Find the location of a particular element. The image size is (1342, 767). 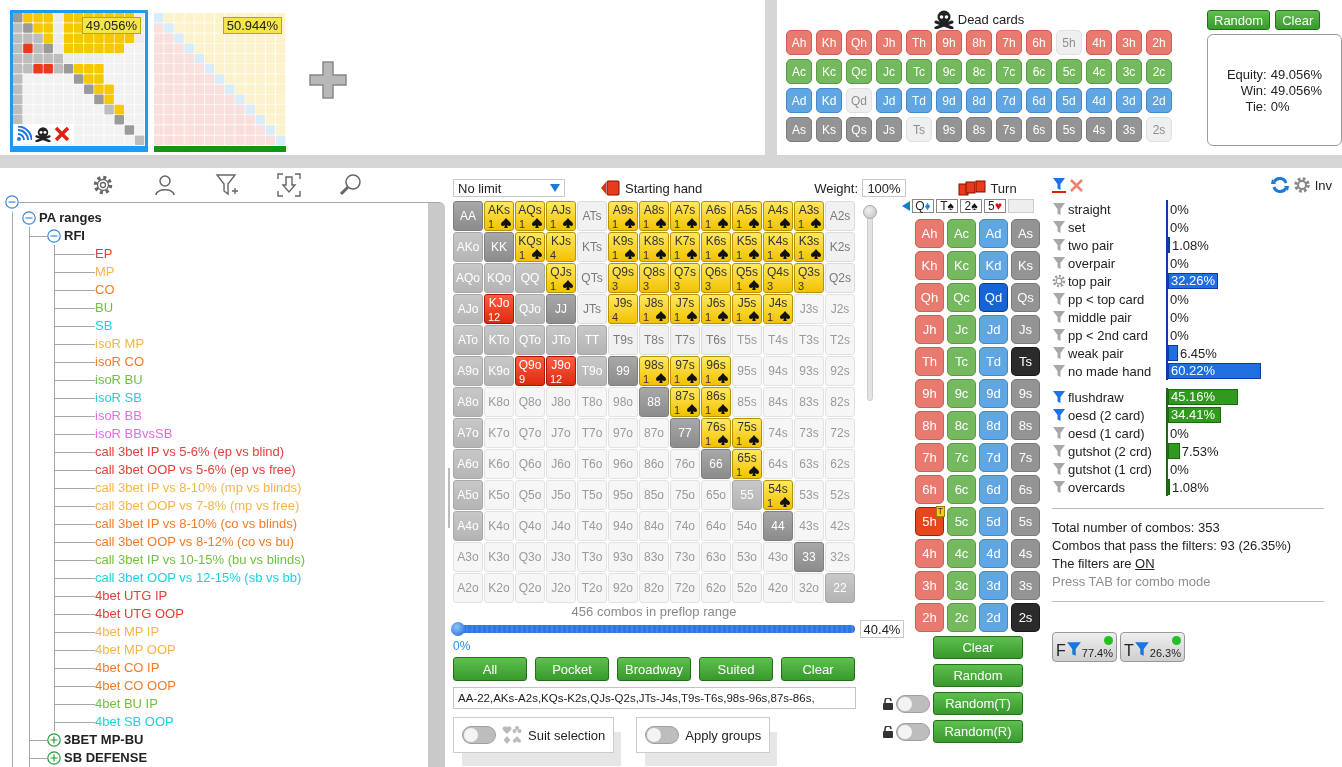

hand-cell: 64s is located at coordinates (778, 464).